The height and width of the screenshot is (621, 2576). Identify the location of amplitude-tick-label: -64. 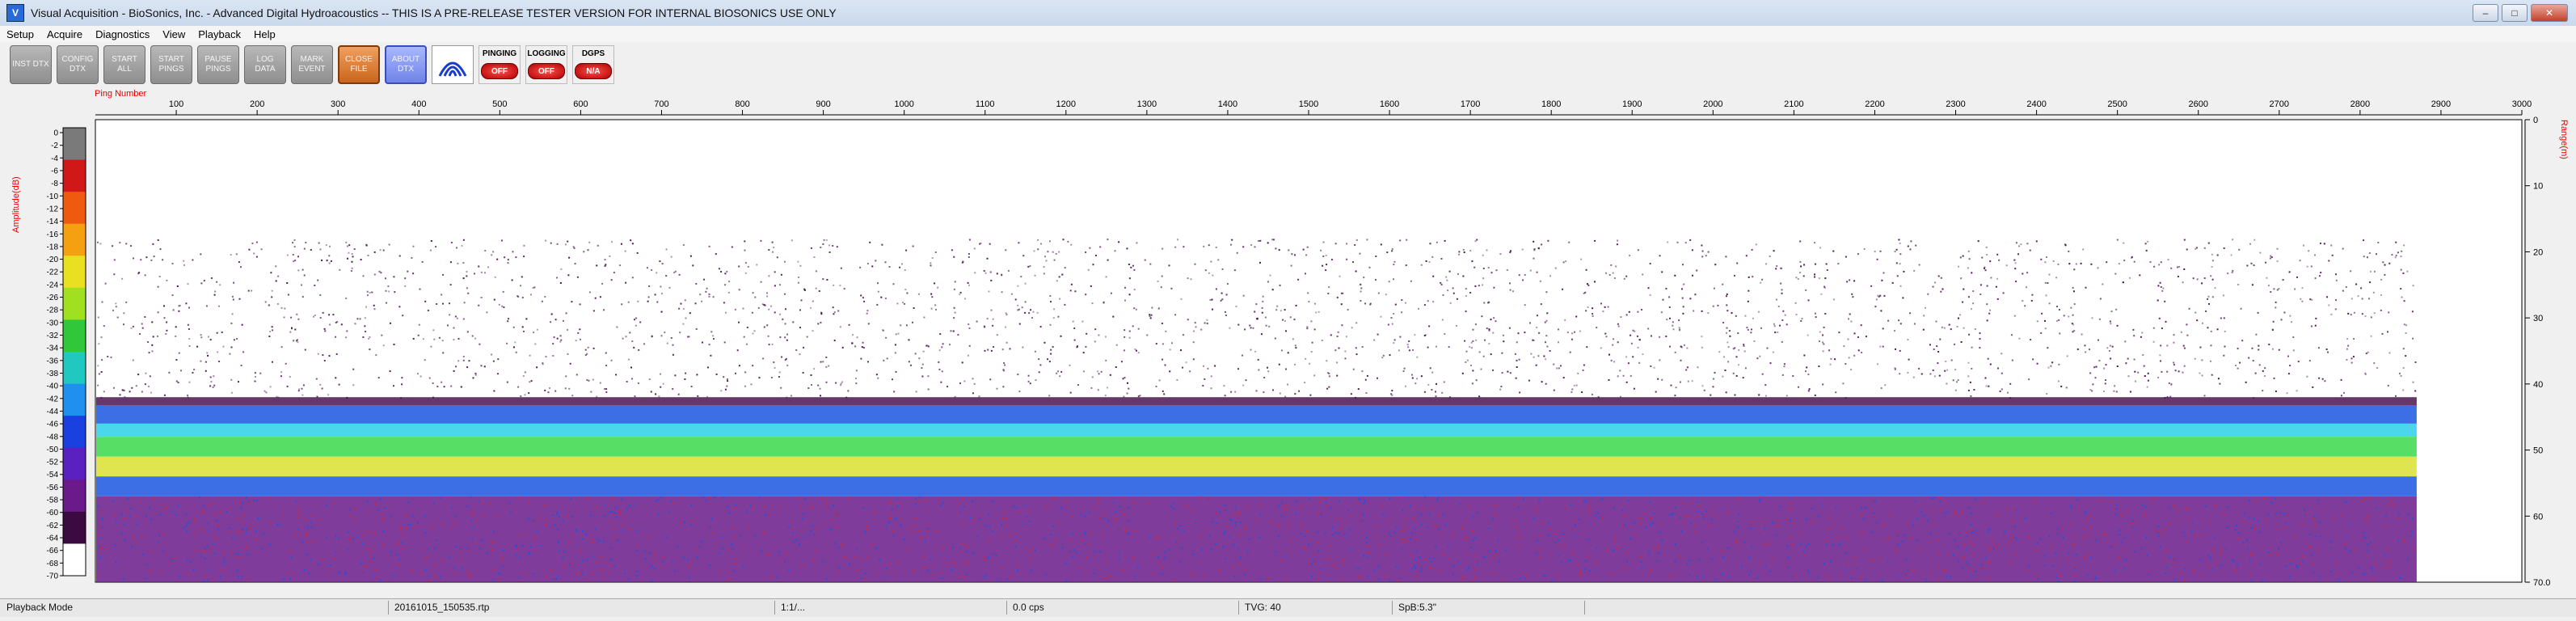
(53, 538).